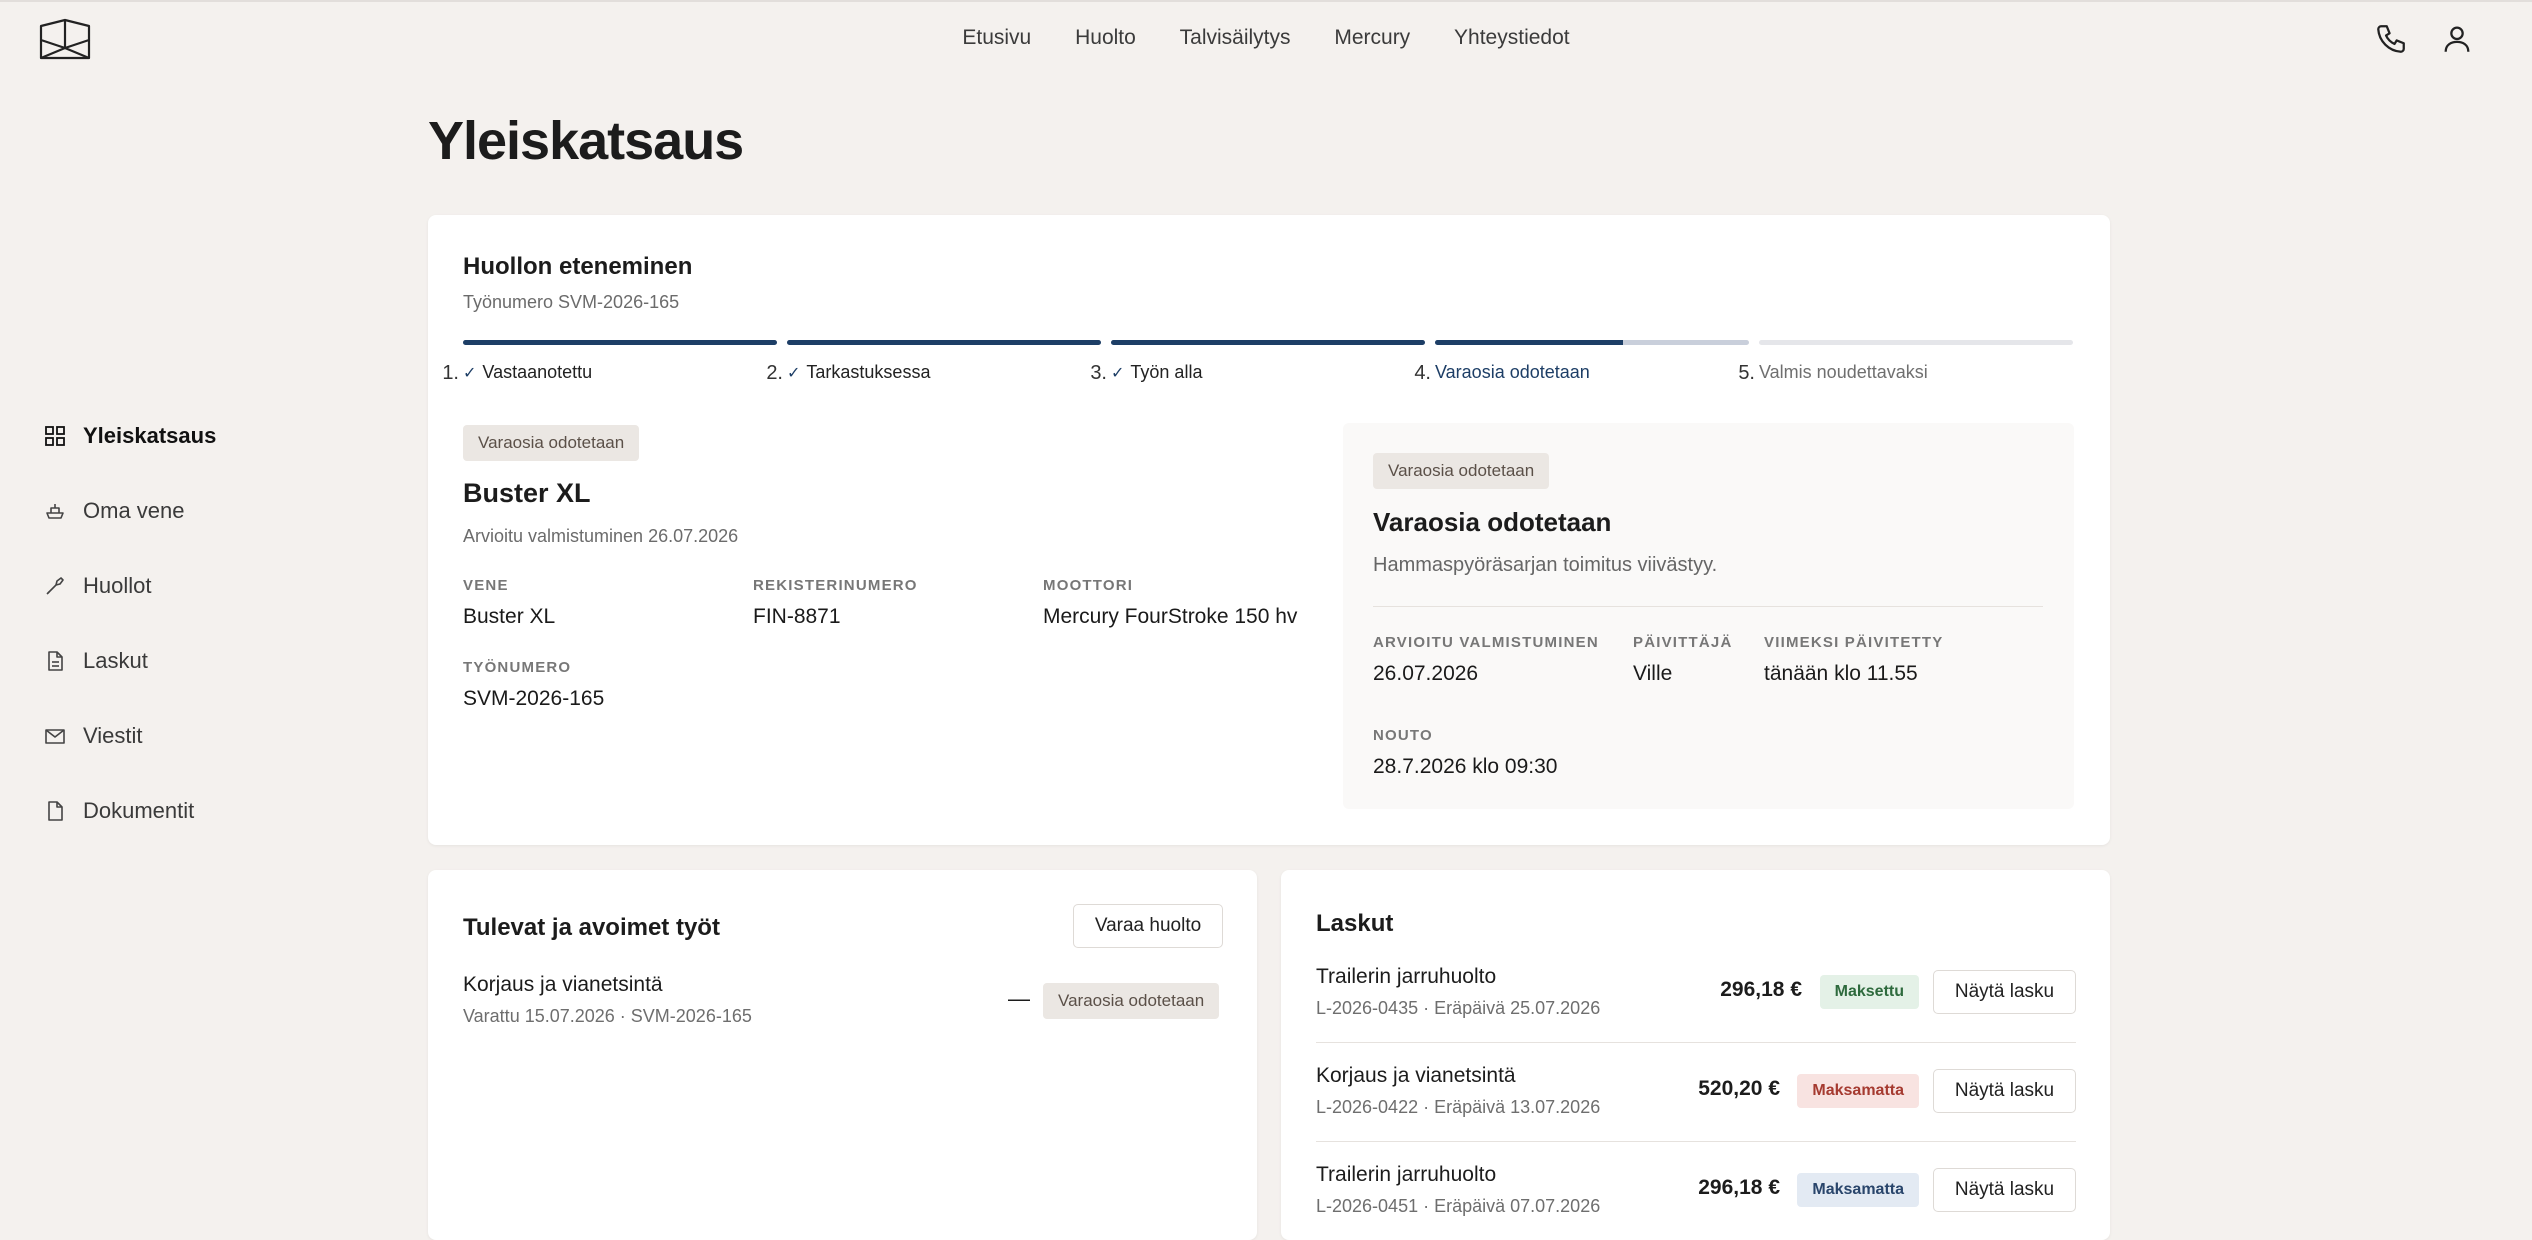 Image resolution: width=2532 pixels, height=1240 pixels. I want to click on vene-label: VENE, so click(486, 585).